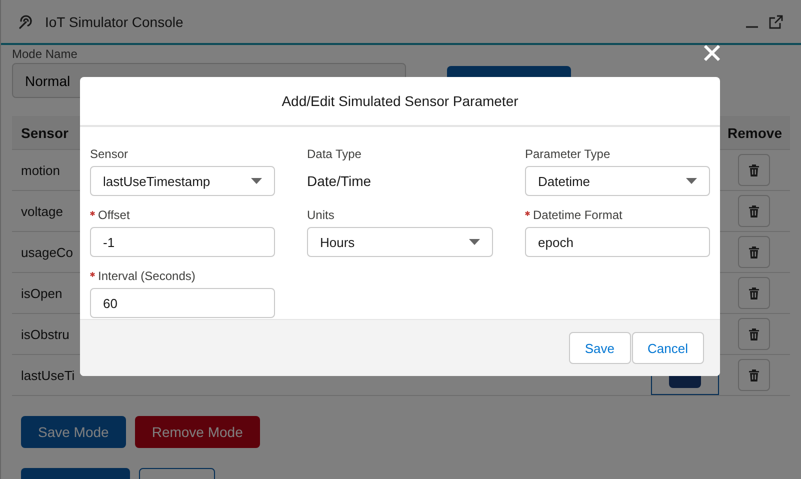 This screenshot has width=801, height=479. What do you see at coordinates (320, 215) in the screenshot?
I see `field-label: Units` at bounding box center [320, 215].